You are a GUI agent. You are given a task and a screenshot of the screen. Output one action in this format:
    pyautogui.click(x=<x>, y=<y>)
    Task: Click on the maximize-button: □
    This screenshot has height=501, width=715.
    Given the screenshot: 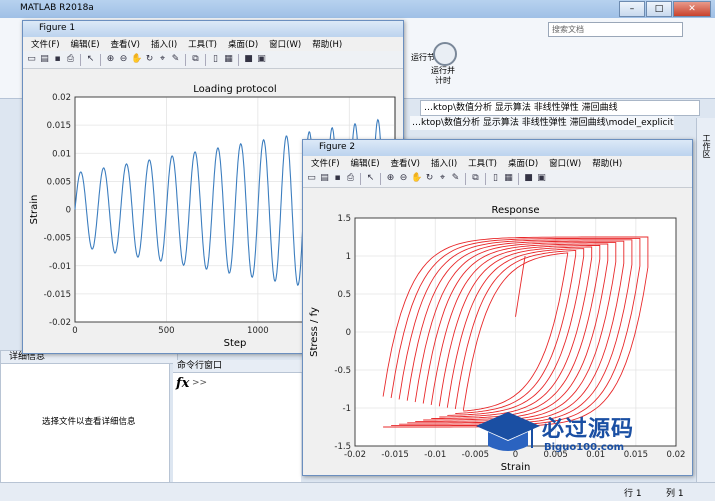 What is the action you would take?
    pyautogui.click(x=659, y=9)
    